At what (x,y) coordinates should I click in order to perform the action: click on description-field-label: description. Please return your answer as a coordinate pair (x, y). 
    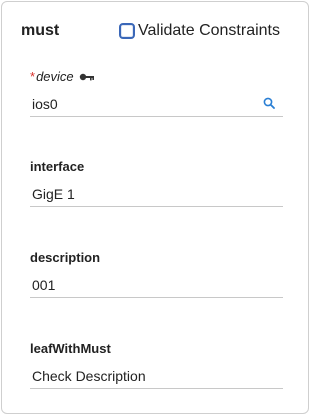
    Looking at the image, I should click on (65, 257).